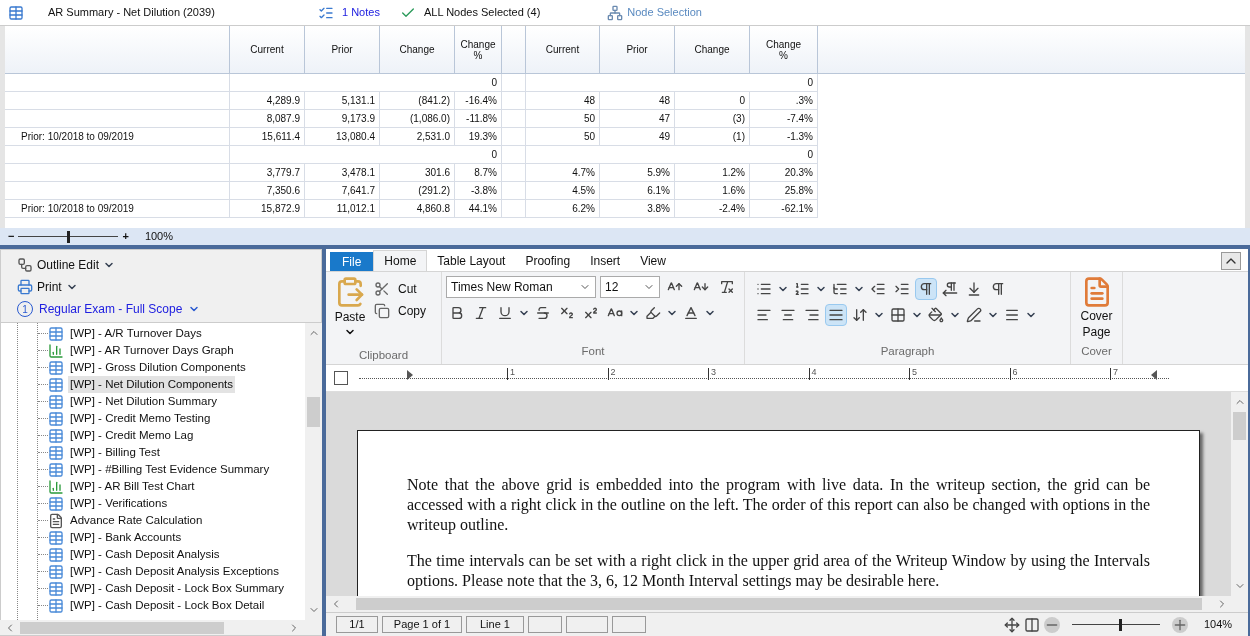 Image resolution: width=1250 pixels, height=636 pixels. What do you see at coordinates (764, 378) in the screenshot?
I see `ruler: 1 2 3 4 5 6 7` at bounding box center [764, 378].